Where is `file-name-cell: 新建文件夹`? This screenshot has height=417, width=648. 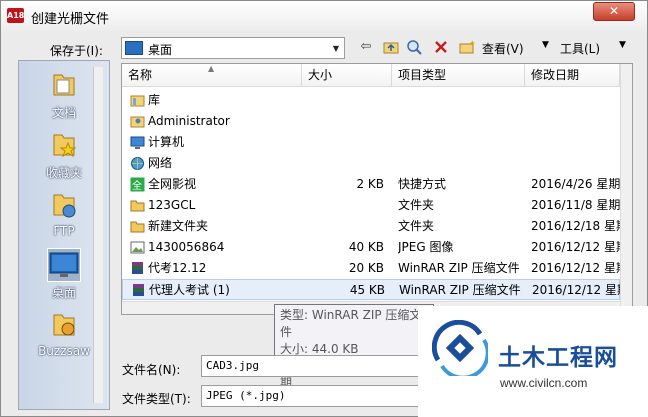 file-name-cell: 新建文件夹 is located at coordinates (178, 226).